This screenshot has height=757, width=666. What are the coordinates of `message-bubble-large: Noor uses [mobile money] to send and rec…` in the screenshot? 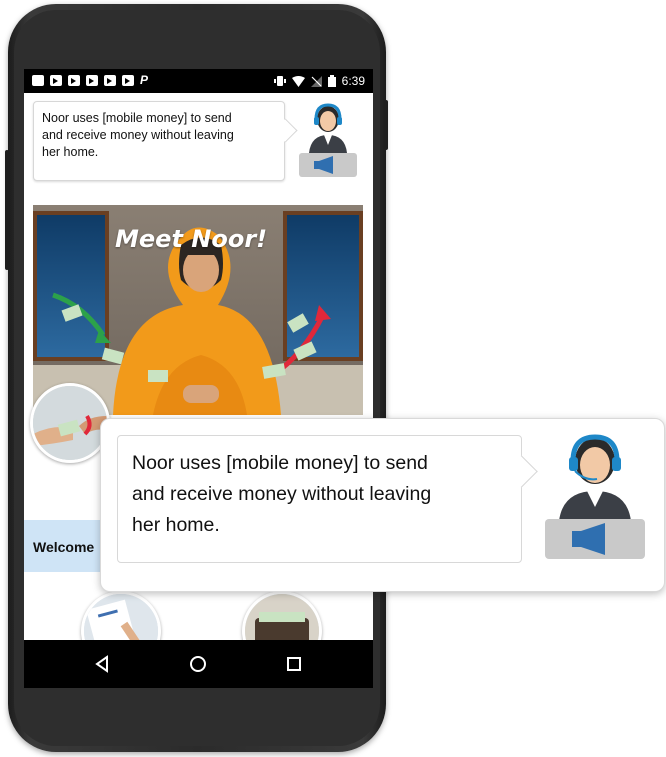 It's located at (319, 499).